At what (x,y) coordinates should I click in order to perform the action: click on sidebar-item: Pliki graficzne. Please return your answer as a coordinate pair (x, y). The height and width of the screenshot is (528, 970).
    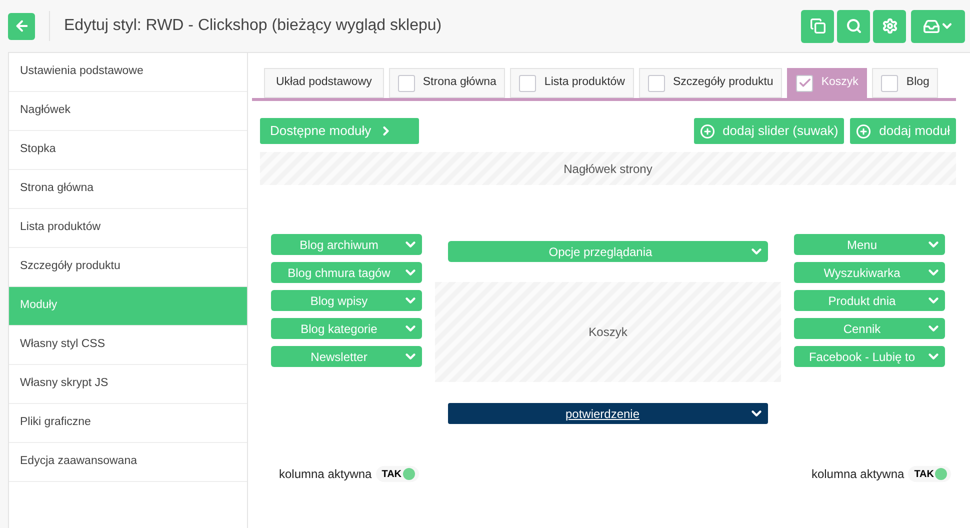
    Looking at the image, I should click on (128, 423).